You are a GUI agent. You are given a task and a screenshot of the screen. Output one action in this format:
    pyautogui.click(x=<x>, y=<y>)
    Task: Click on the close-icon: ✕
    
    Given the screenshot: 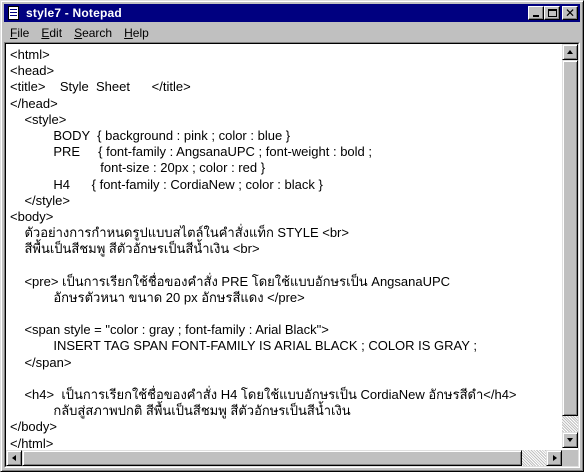 What is the action you would take?
    pyautogui.click(x=570, y=13)
    